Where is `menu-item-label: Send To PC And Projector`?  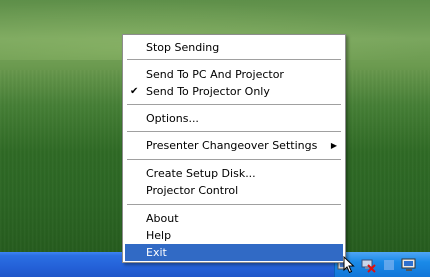 menu-item-label: Send To PC And Projector is located at coordinates (215, 74).